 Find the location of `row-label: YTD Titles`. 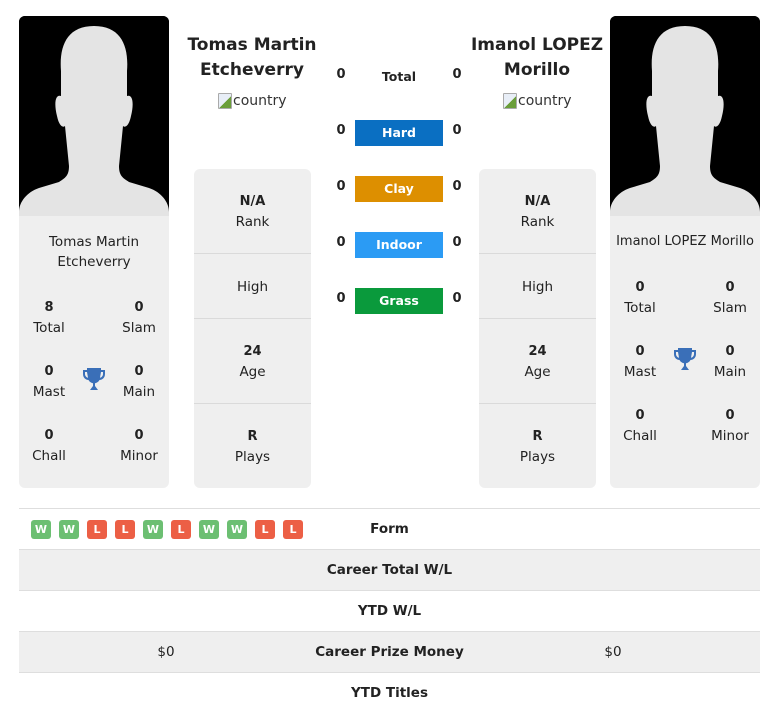

row-label: YTD Titles is located at coordinates (389, 693).